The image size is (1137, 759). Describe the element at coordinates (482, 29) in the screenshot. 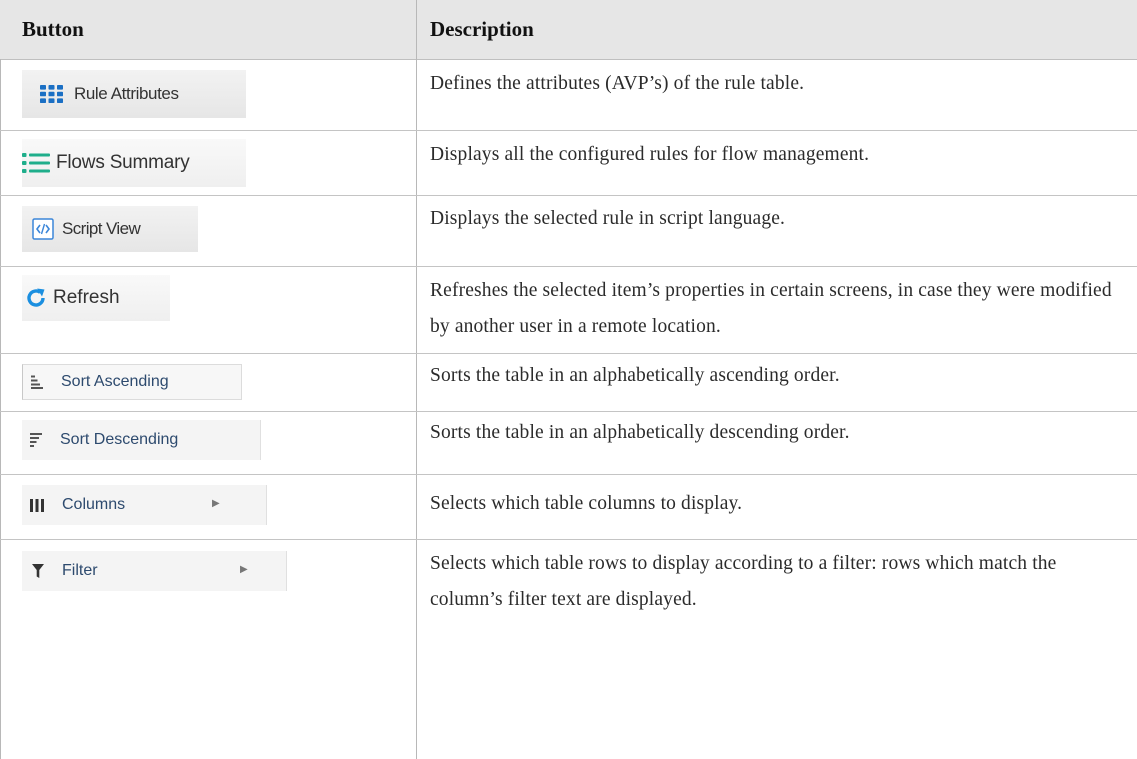

I see `header-description-column: Description` at that location.